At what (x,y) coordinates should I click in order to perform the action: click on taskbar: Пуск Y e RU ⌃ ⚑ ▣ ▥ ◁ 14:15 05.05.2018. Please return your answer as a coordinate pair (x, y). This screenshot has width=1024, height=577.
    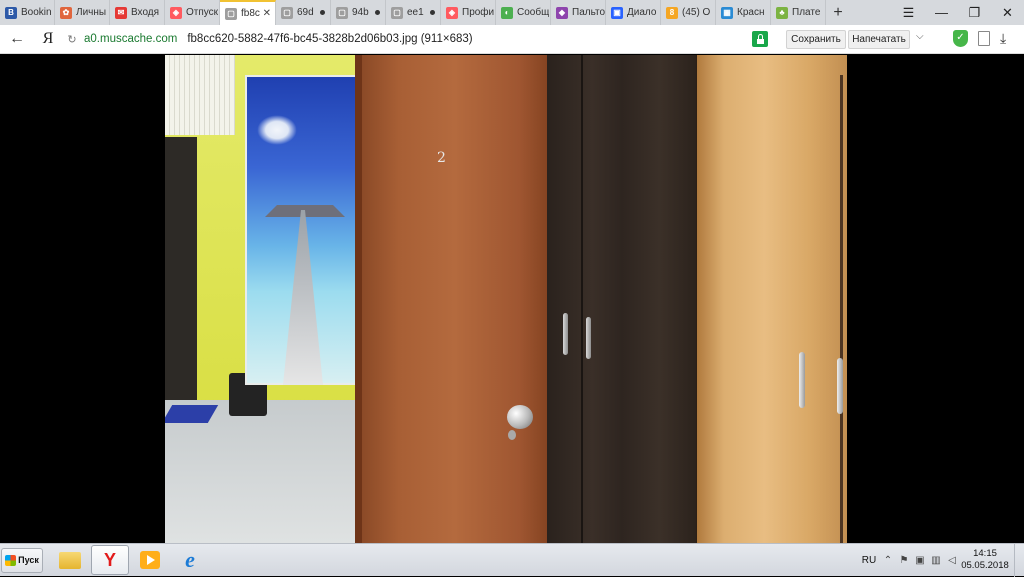
    Looking at the image, I should click on (512, 560).